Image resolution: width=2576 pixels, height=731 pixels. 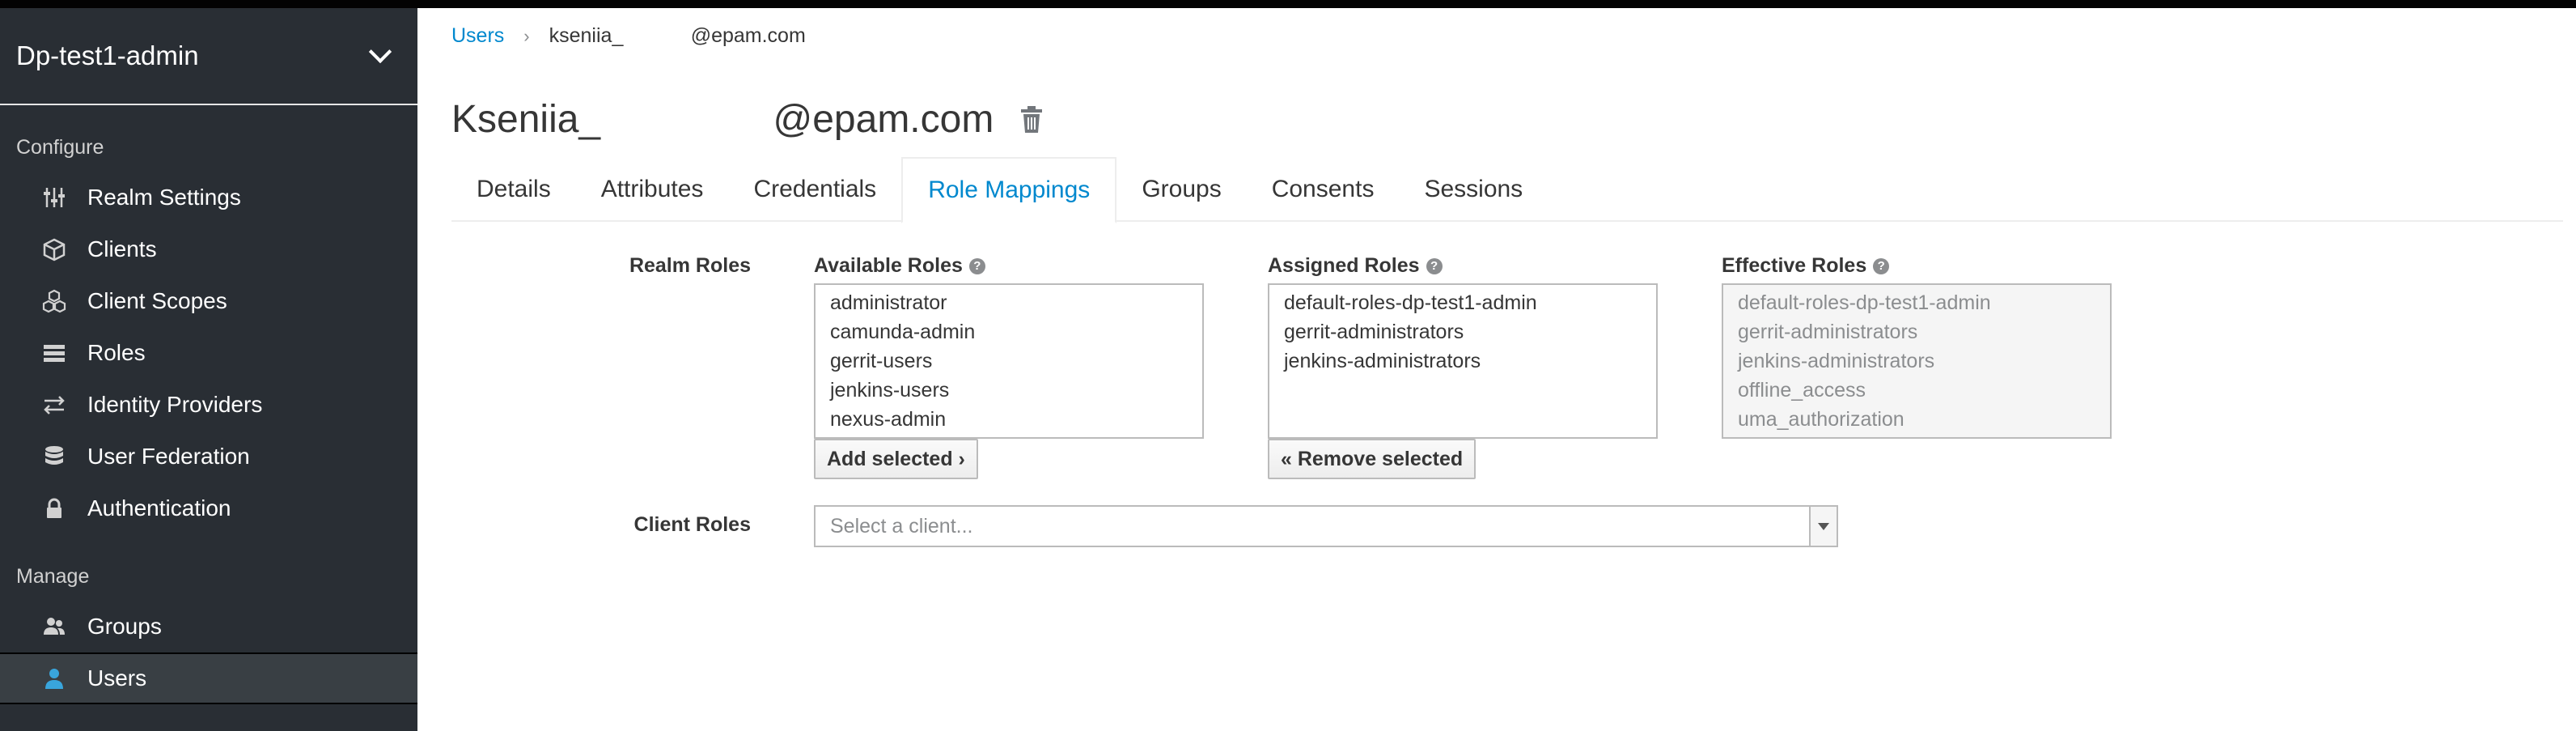 I want to click on list-item: camunda-admin, so click(x=1009, y=331).